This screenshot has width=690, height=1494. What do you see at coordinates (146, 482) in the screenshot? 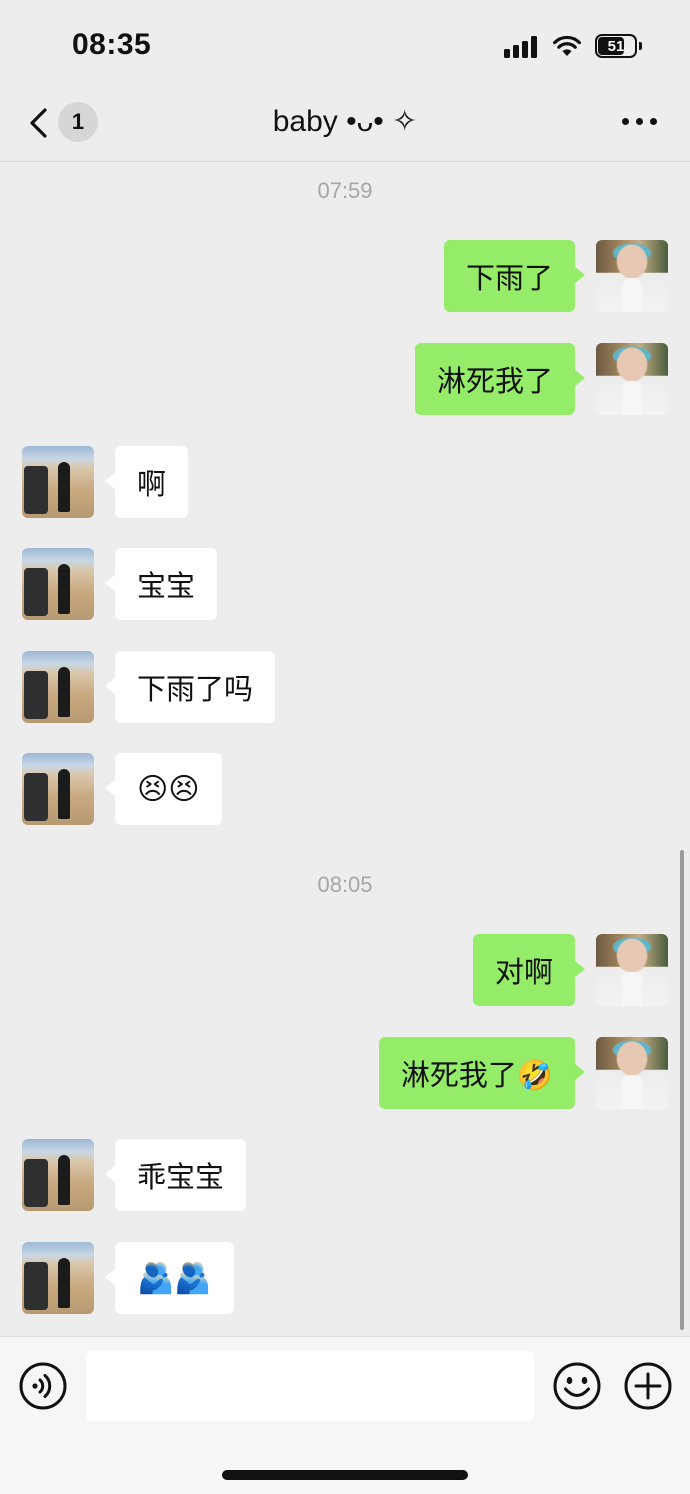
I see `message-bubble-theirs: 啊` at bounding box center [146, 482].